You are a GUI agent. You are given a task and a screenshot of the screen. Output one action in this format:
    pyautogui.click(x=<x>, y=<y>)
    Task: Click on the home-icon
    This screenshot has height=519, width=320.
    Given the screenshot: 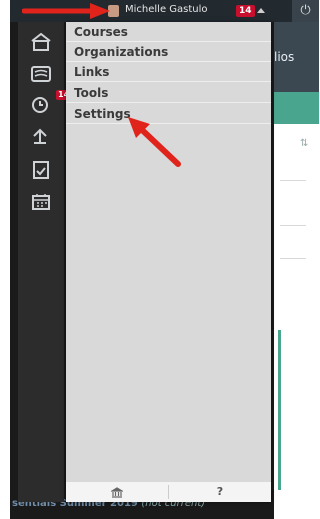 What is the action you would take?
    pyautogui.click(x=41, y=42)
    